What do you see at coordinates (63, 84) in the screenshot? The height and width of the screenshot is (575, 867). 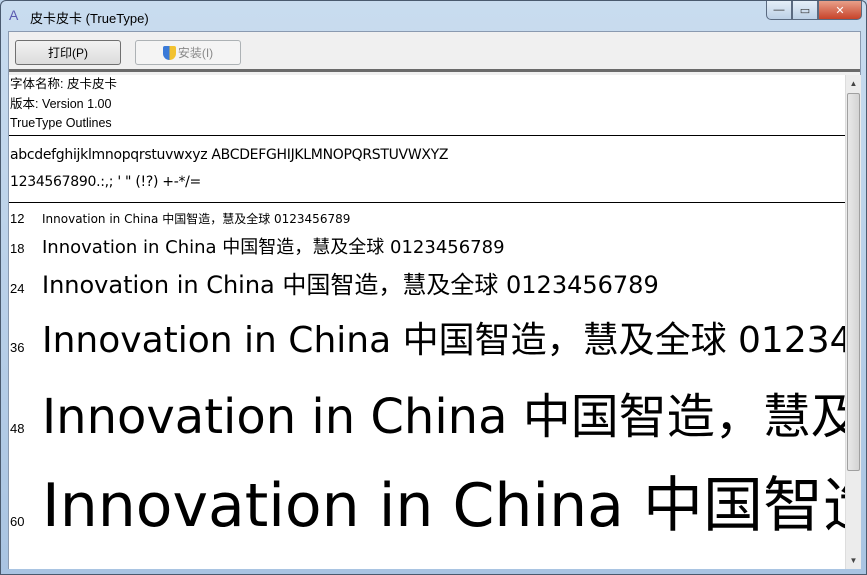 I see `font-name: 字体名称: 皮卡皮卡` at bounding box center [63, 84].